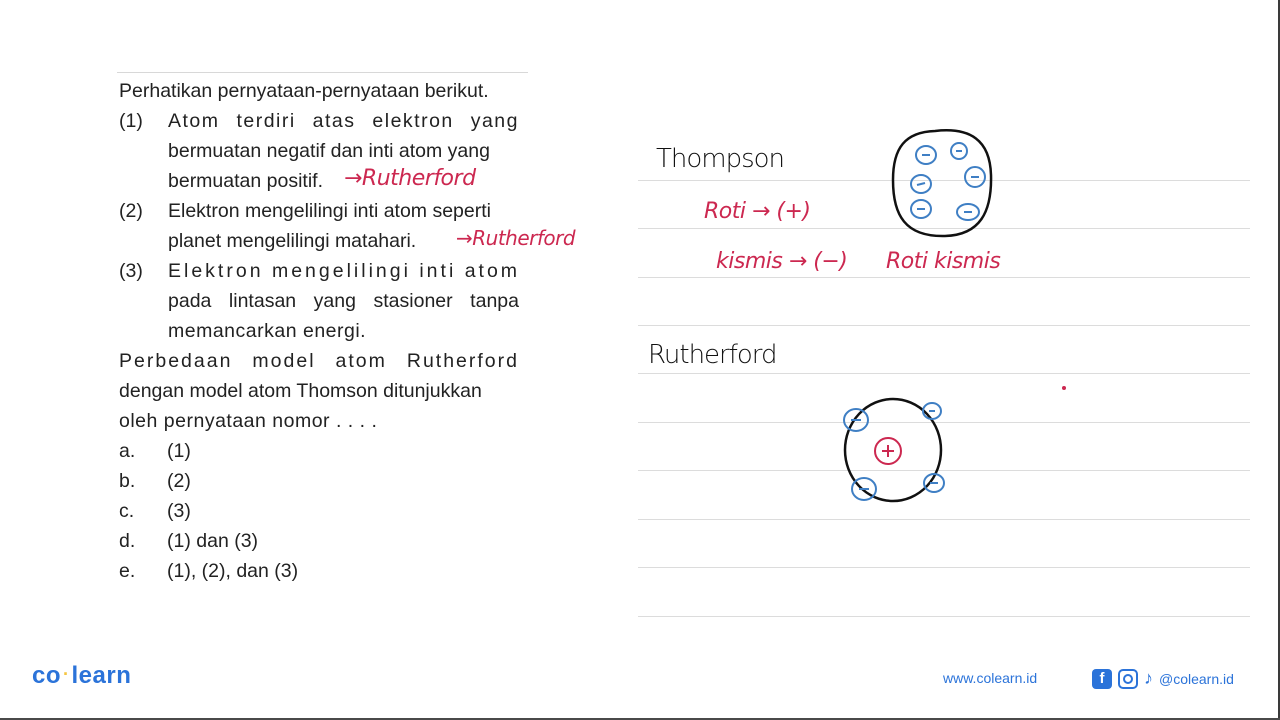  I want to click on website-link: www.colearn.id, so click(990, 678).